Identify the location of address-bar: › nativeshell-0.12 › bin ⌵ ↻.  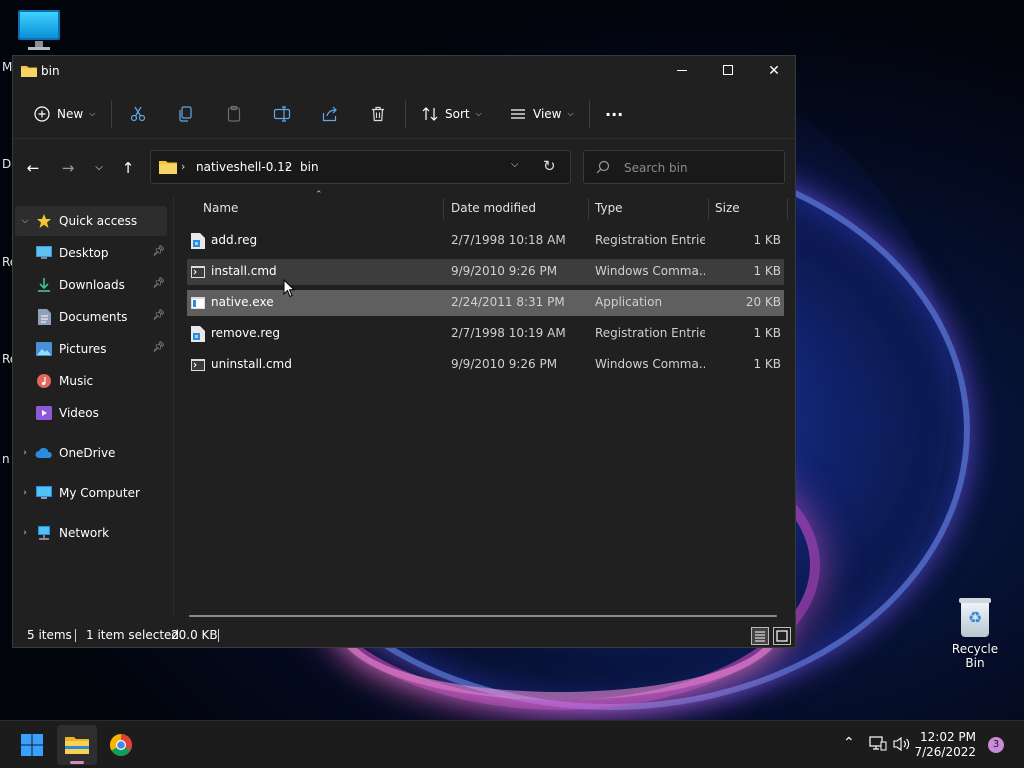
(360, 167).